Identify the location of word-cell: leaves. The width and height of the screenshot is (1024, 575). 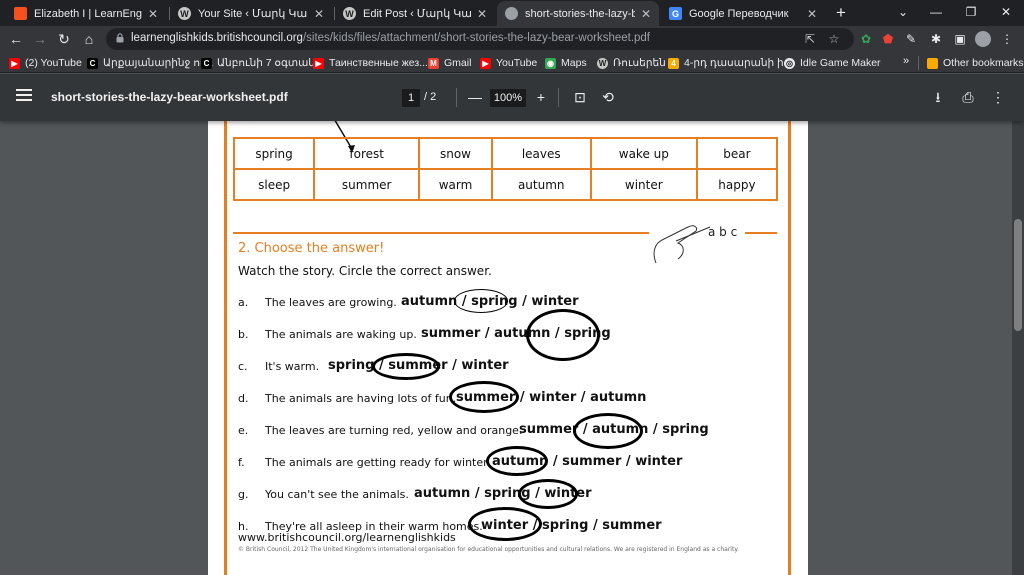
(541, 153).